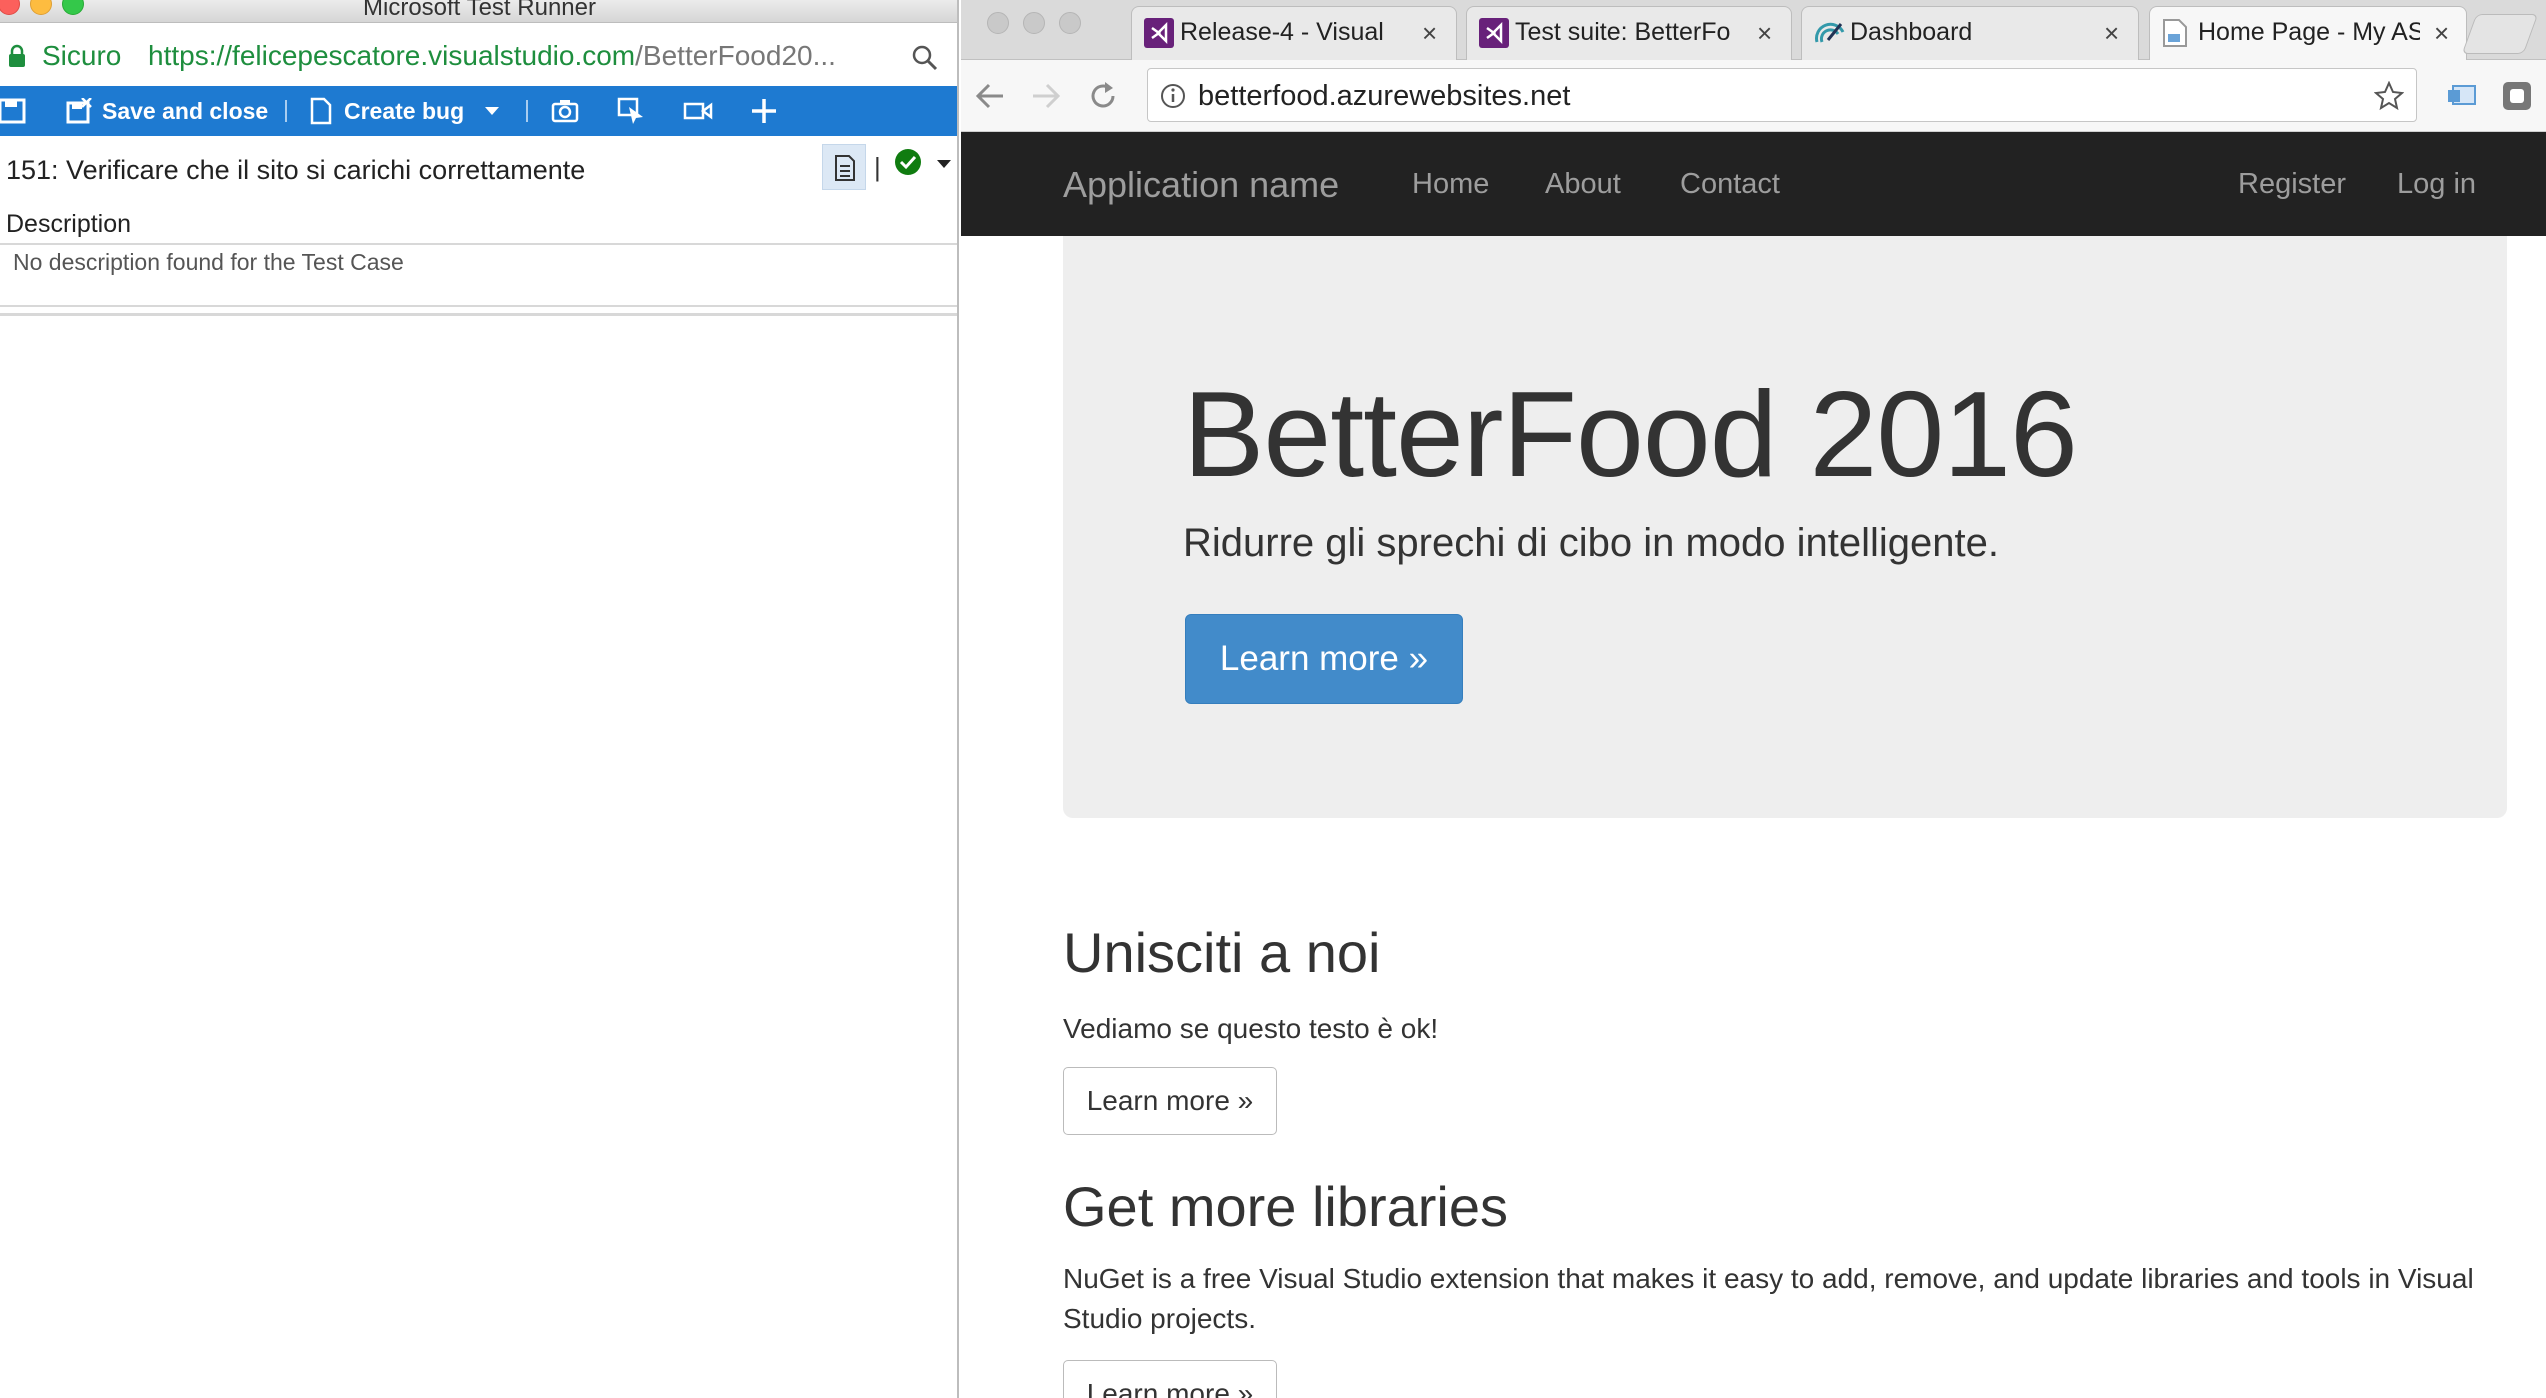  Describe the element at coordinates (17, 55) in the screenshot. I see `lock-icon` at that location.